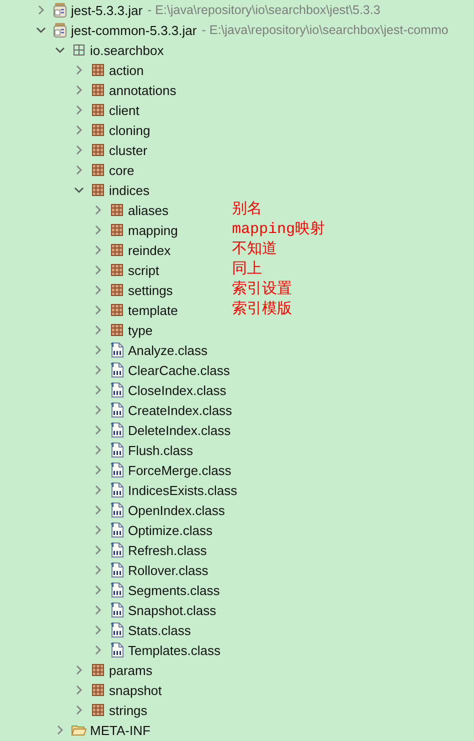 This screenshot has width=474, height=741. Describe the element at coordinates (168, 350) in the screenshot. I see `tree-item-label: Analyze.class` at that location.